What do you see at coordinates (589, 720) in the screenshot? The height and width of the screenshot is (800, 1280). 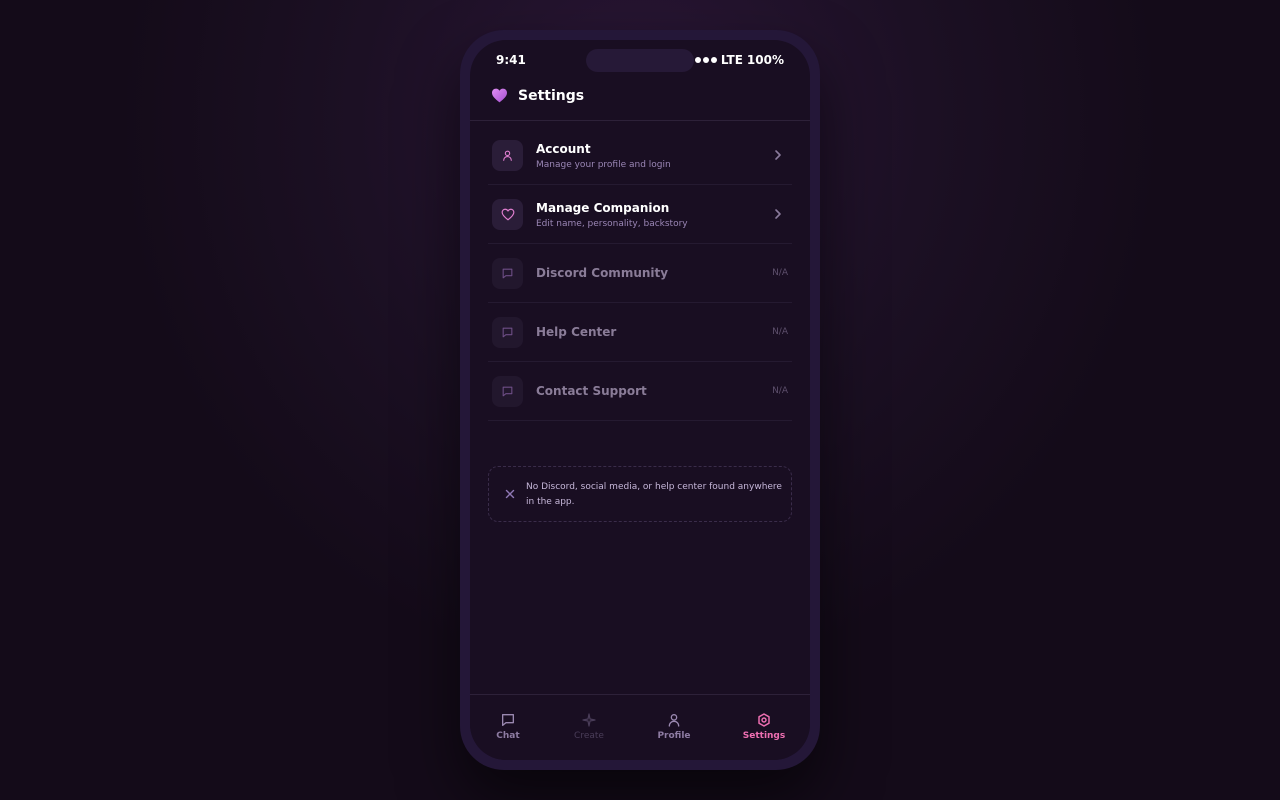 I see `sparkle-icon` at bounding box center [589, 720].